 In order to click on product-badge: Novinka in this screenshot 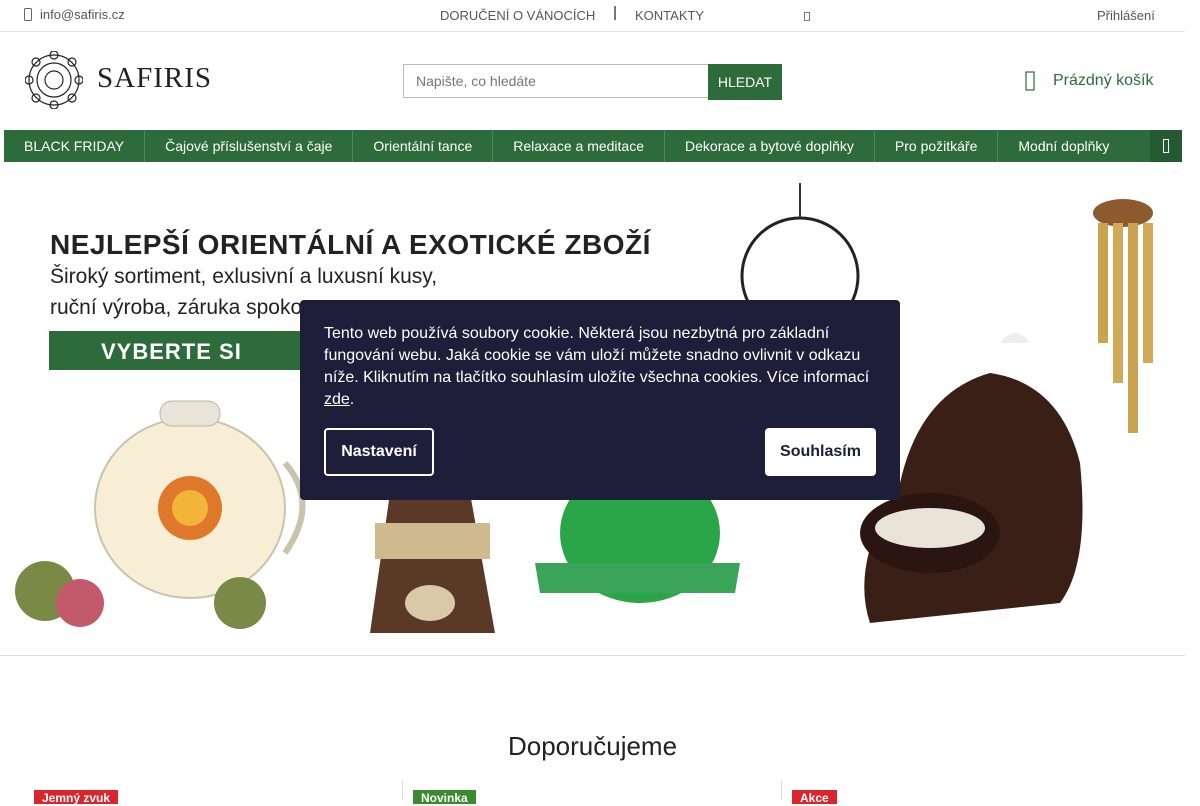, I will do `click(444, 797)`.